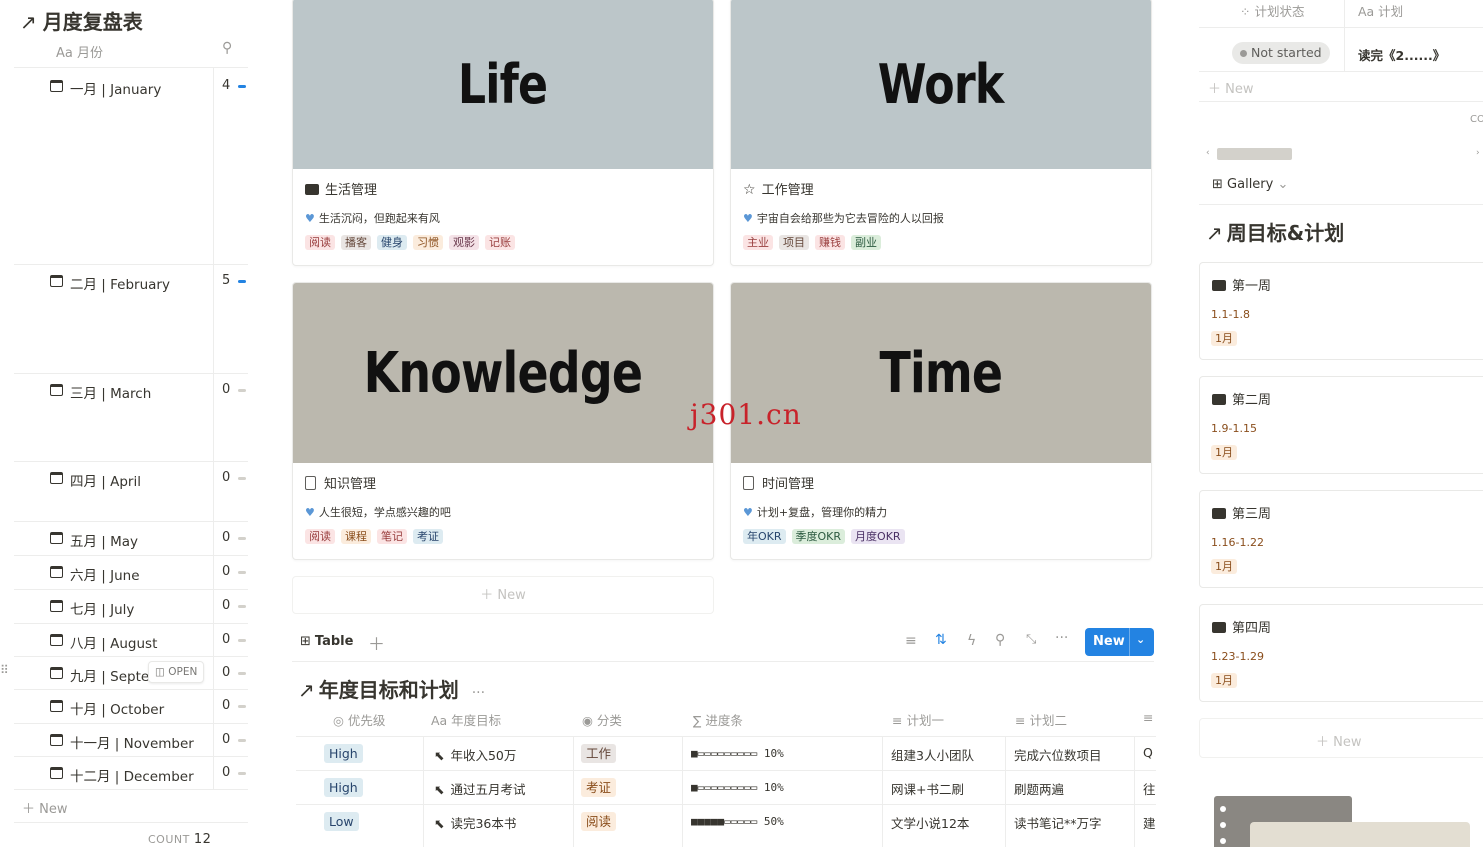 Image resolution: width=1483 pixels, height=847 pixels. I want to click on filter-icon: ≡, so click(911, 641).